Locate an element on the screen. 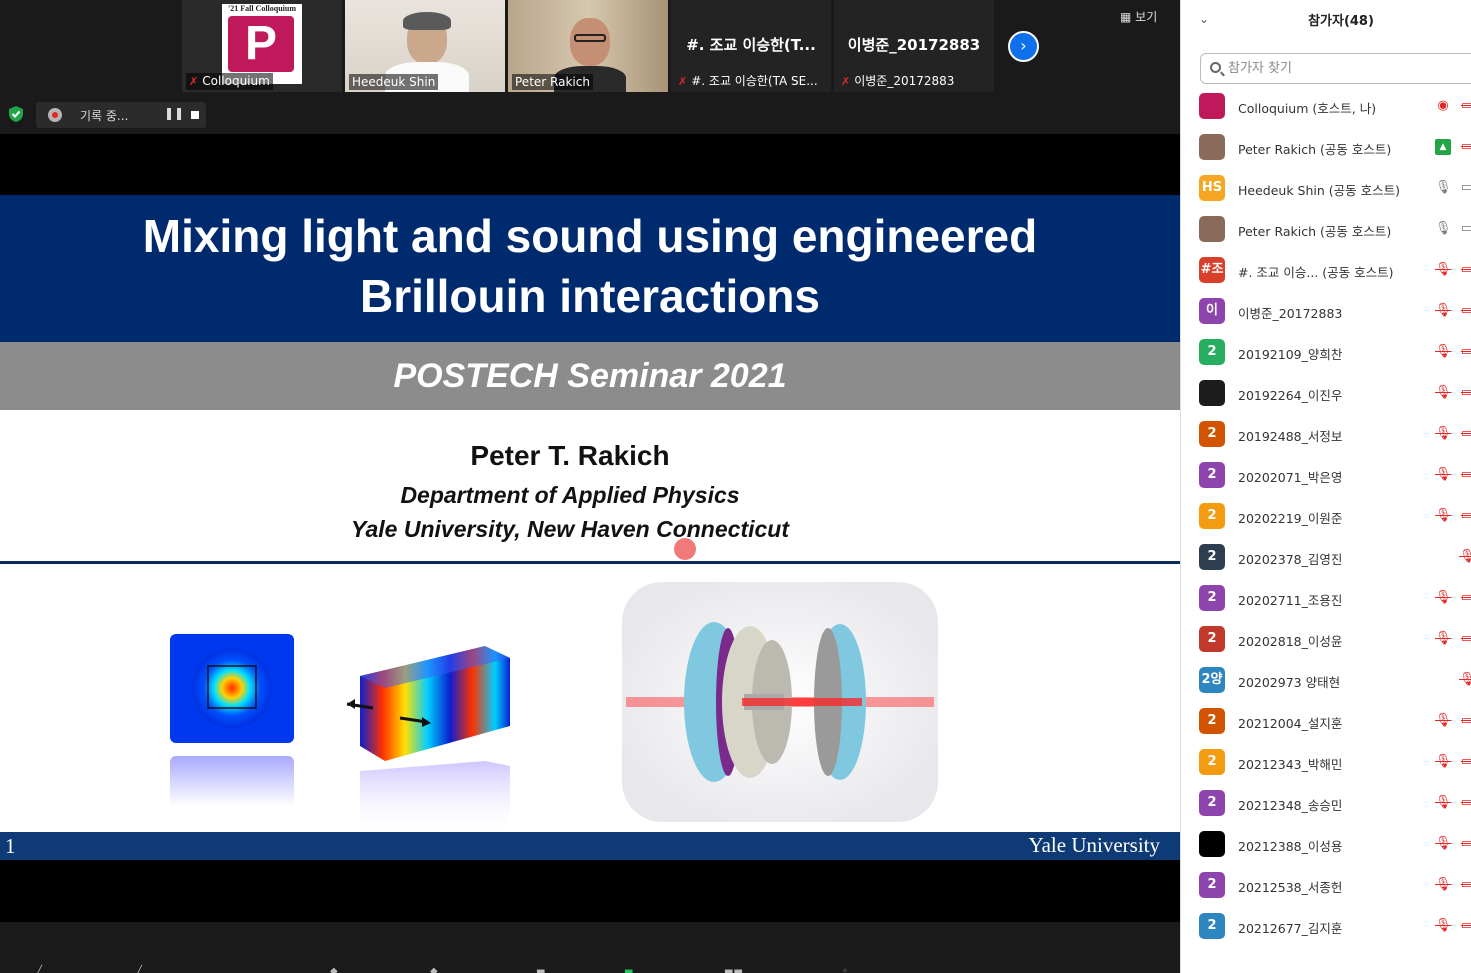 This screenshot has height=973, width=1471. pause-icon: ❚❚ is located at coordinates (174, 113).